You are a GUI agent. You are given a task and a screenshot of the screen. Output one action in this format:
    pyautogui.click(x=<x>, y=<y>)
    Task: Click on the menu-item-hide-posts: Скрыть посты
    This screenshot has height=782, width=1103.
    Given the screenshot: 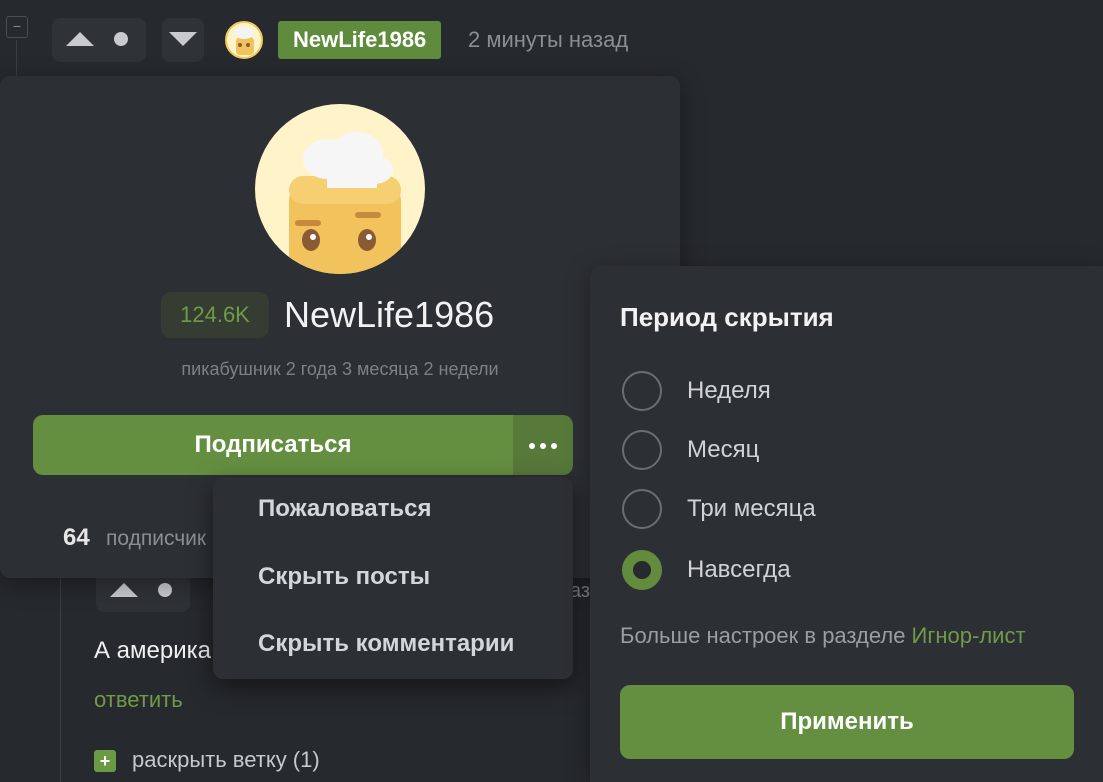 What is the action you would take?
    pyautogui.click(x=344, y=577)
    